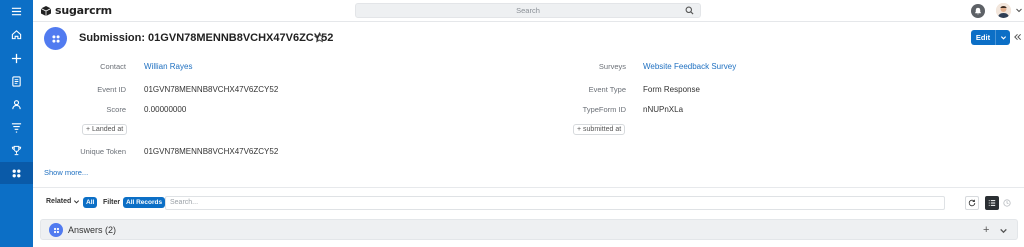  I want to click on answers-subpanel-header: Answers (2) +, so click(529, 229).